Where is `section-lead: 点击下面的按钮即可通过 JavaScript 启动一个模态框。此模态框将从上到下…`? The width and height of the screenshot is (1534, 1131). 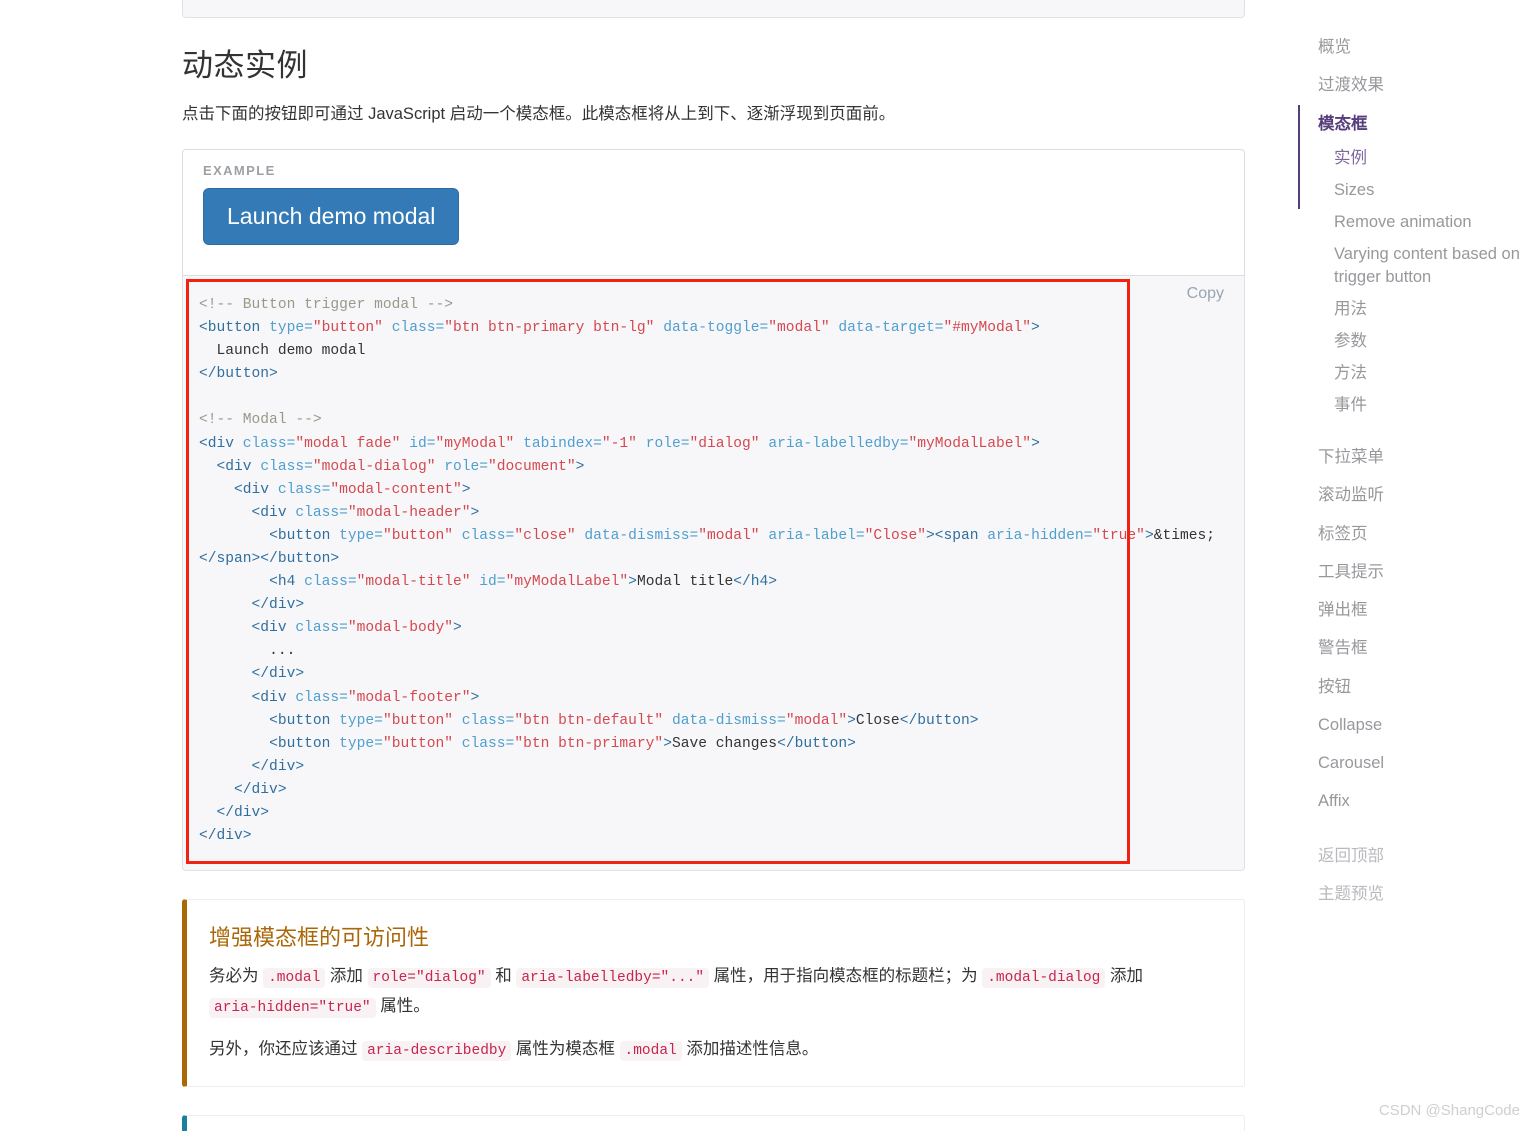 section-lead: 点击下面的按钮即可通过 JavaScript 启动一个模态框。此模态框将从上到下… is located at coordinates (539, 114).